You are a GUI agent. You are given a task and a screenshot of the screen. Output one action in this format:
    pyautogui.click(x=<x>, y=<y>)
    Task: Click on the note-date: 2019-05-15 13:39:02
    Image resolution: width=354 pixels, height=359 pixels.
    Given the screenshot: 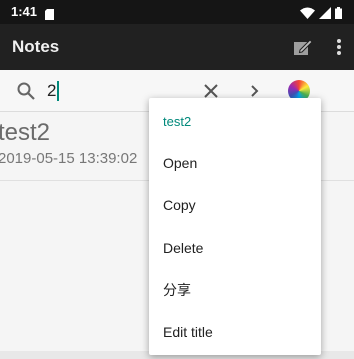 What is the action you would take?
    pyautogui.click(x=69, y=158)
    